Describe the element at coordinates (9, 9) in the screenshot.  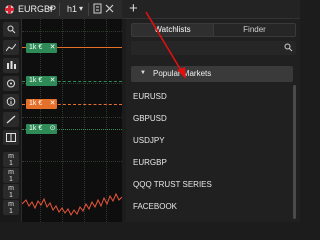
I see `eurgbp-flag-icon` at that location.